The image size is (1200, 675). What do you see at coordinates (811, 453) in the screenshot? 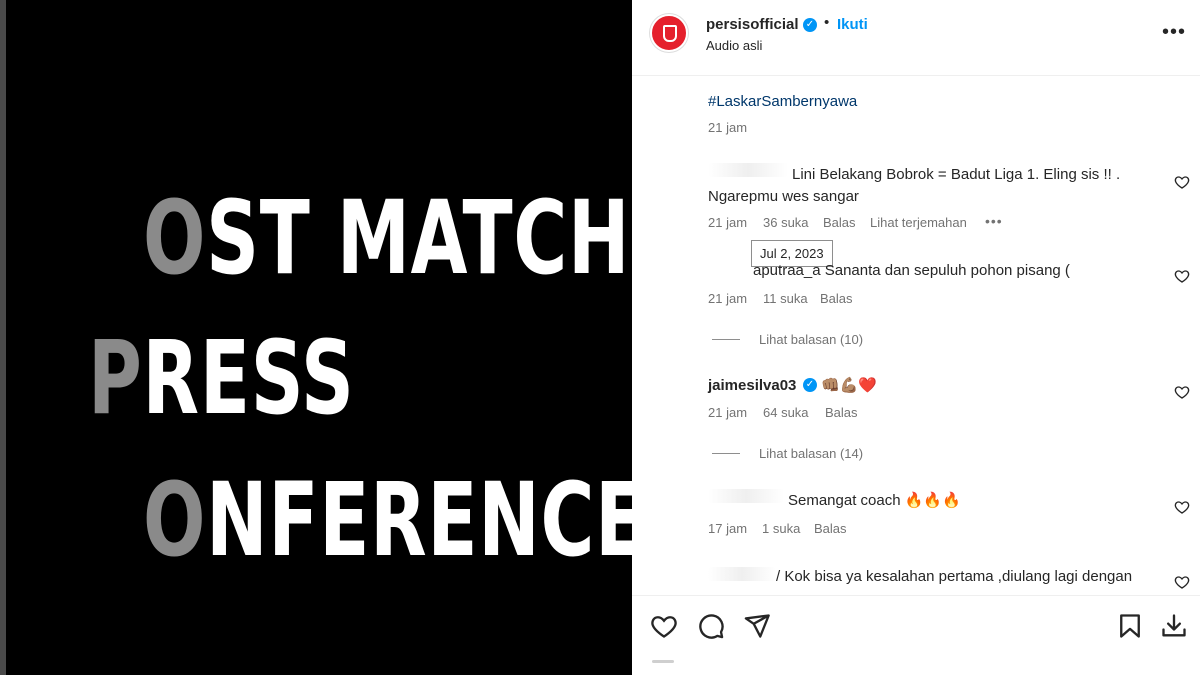
I see `view-replies-button: Lihat balasan (14)` at bounding box center [811, 453].